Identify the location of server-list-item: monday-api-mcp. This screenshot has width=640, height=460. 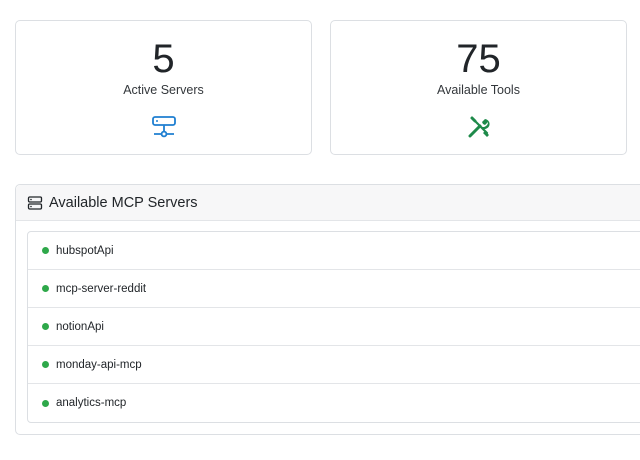
(334, 365).